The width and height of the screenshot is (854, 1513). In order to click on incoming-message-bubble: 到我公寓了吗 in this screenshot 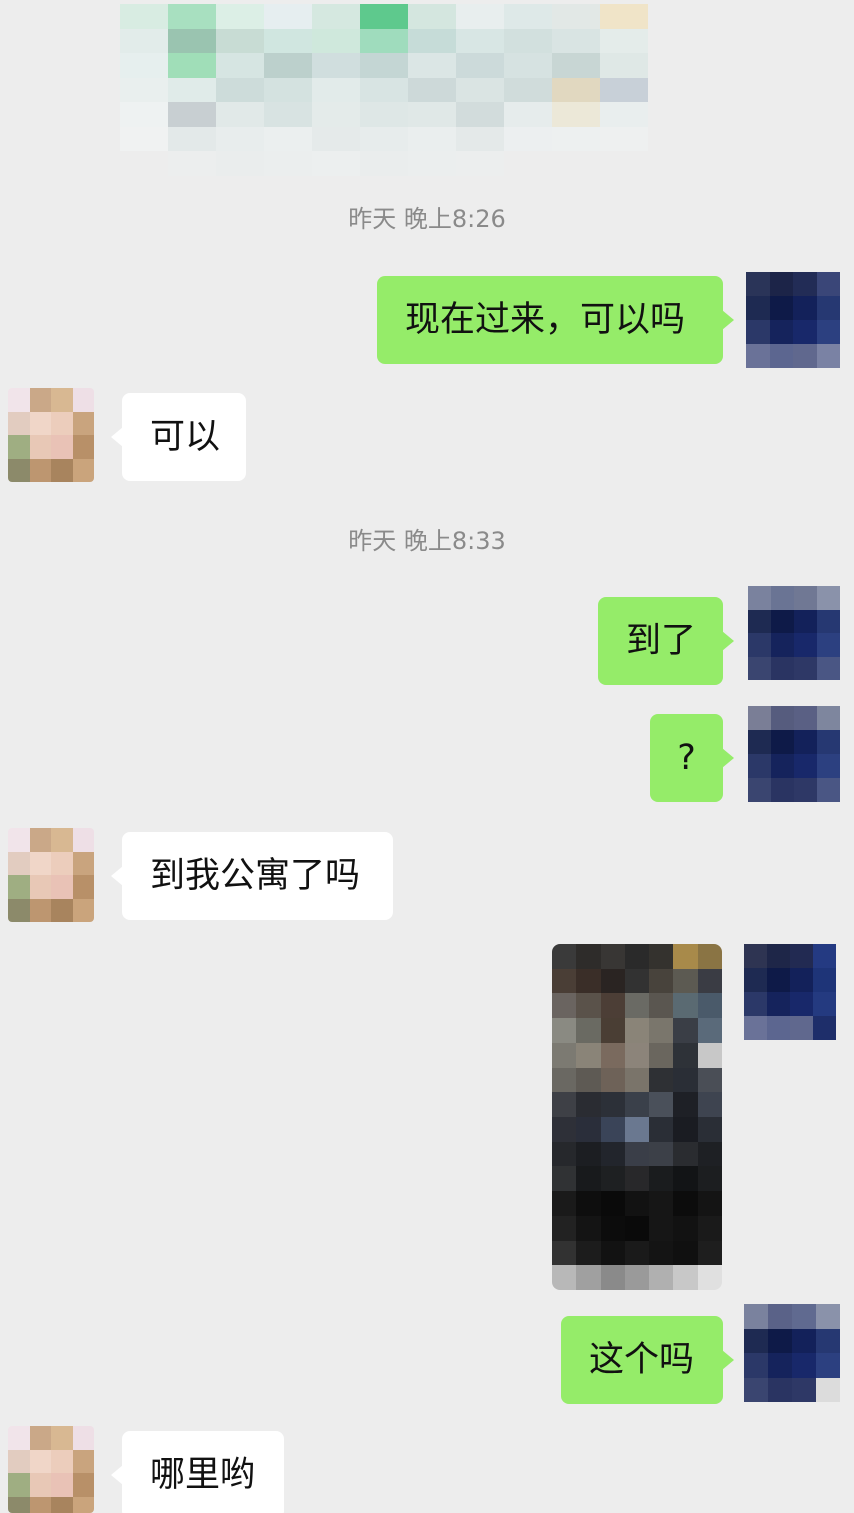, I will do `click(252, 876)`.